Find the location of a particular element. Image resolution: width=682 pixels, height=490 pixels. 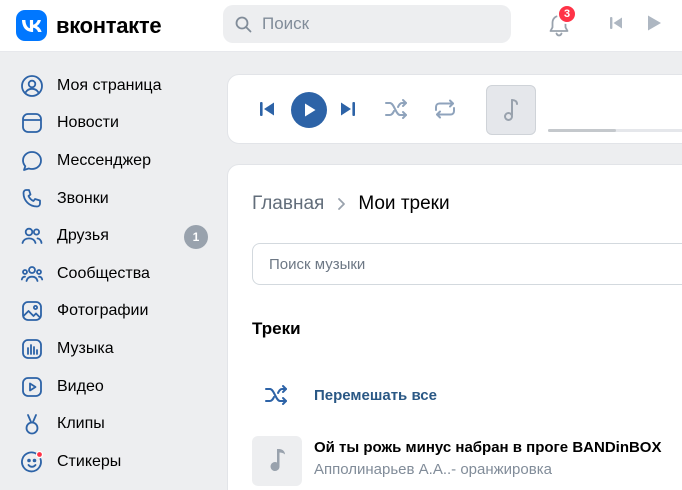

sidebar-item-label: Звонки is located at coordinates (83, 198).